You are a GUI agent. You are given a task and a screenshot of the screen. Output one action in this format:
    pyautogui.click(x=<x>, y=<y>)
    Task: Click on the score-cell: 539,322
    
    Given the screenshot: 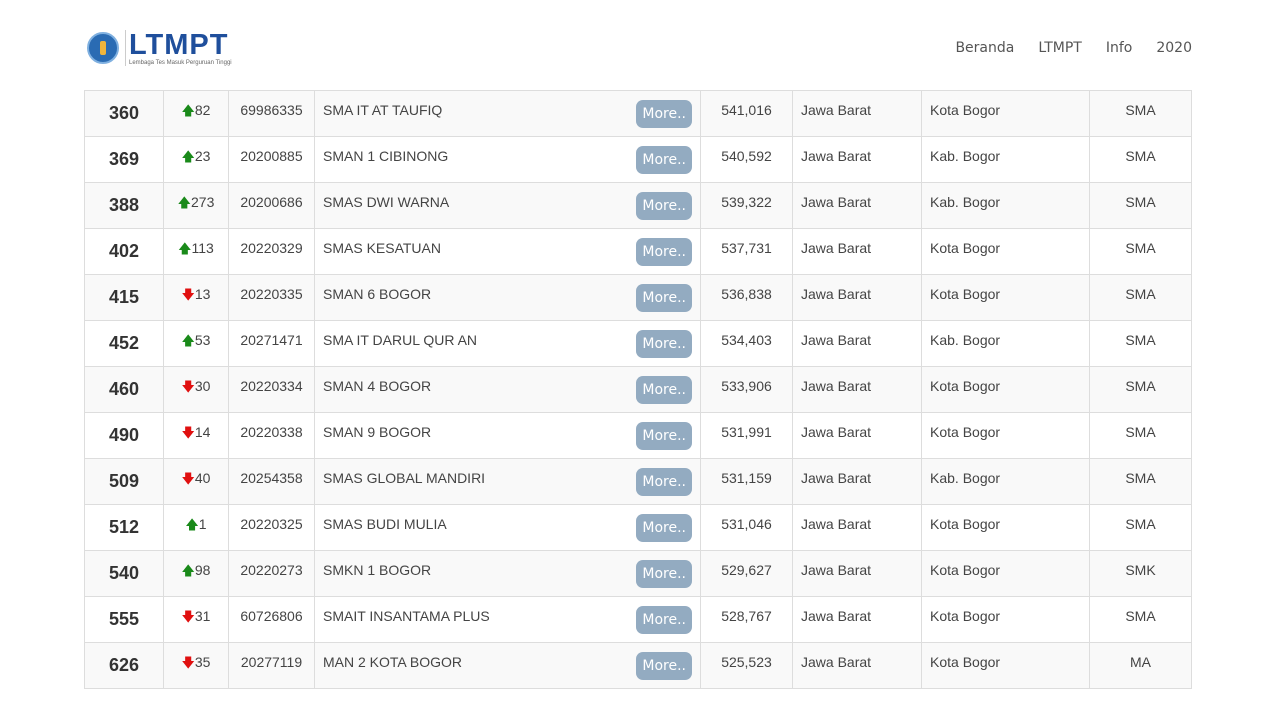 What is the action you would take?
    pyautogui.click(x=746, y=205)
    